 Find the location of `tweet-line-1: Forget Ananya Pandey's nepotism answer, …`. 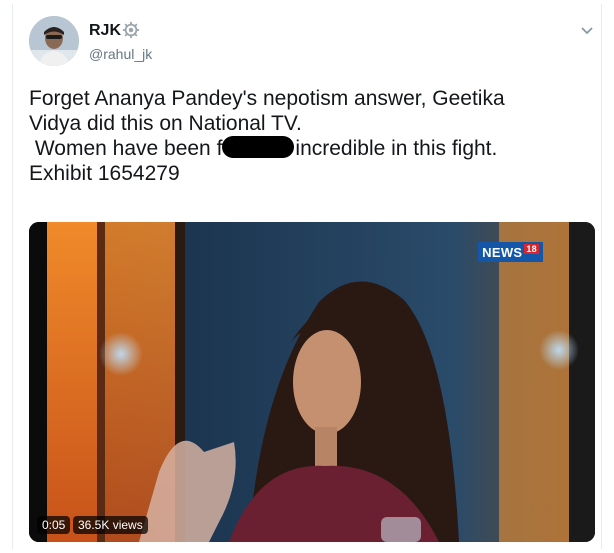

tweet-line-1: Forget Ananya Pandey's nepotism answer, … is located at coordinates (267, 98).